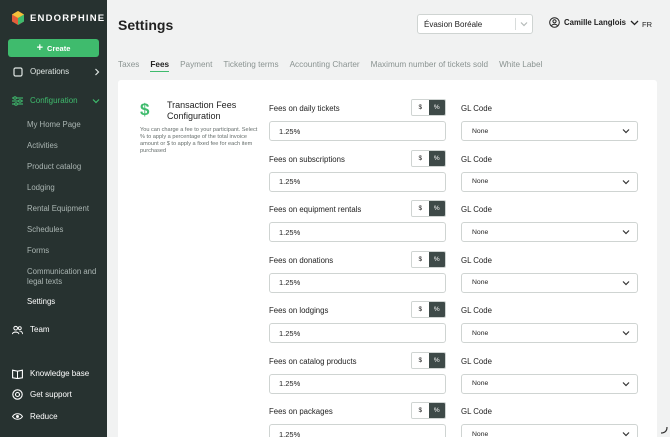 The width and height of the screenshot is (670, 437). Describe the element at coordinates (50, 71) in the screenshot. I see `sidebar-item-label: Operations` at that location.